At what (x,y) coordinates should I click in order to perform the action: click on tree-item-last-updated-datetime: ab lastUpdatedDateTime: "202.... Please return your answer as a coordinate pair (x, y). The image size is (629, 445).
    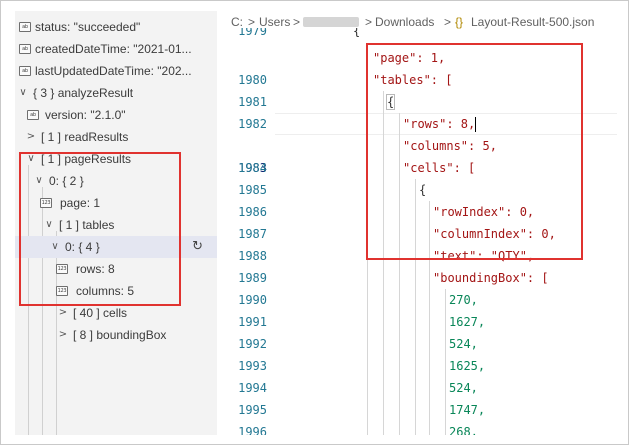
    Looking at the image, I should click on (116, 71).